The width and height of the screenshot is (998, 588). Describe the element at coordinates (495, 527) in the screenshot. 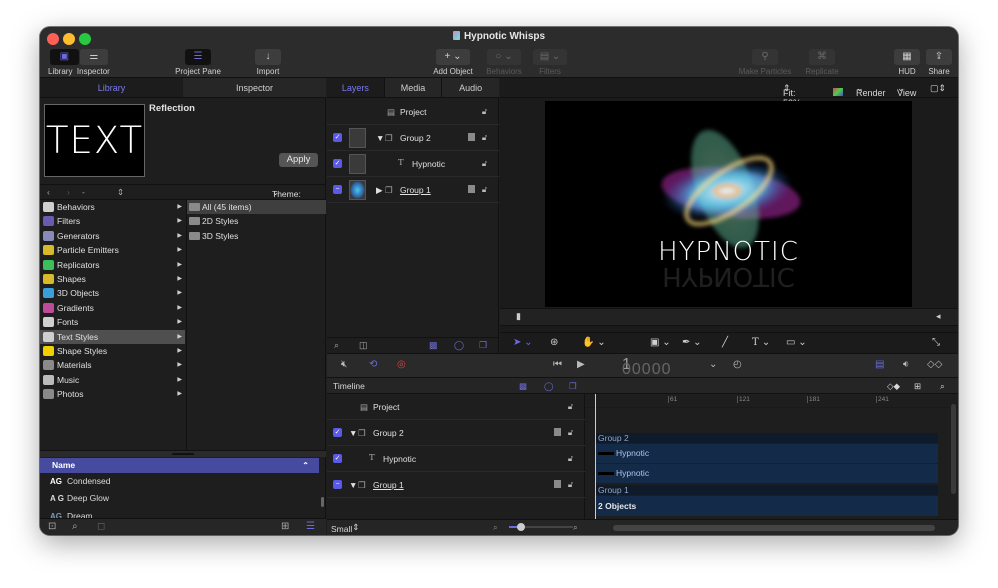

I see `zoom-out-icon: ⌕` at that location.